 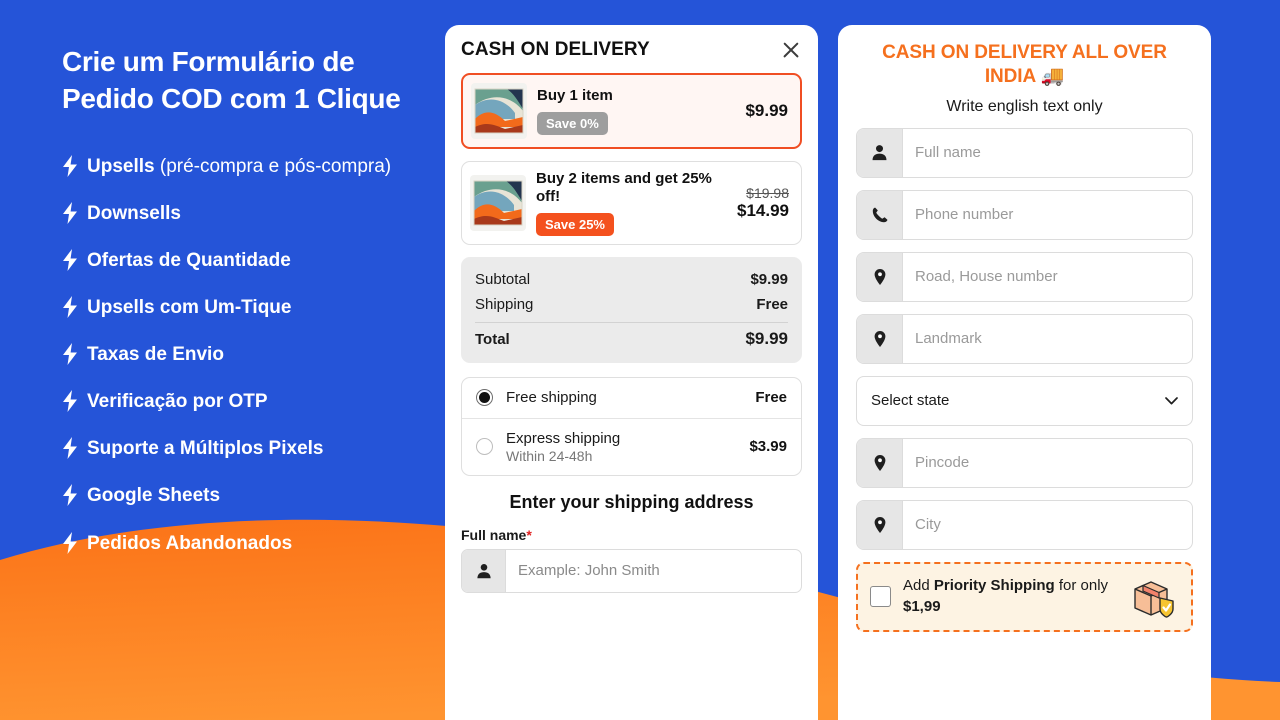 What do you see at coordinates (555, 49) in the screenshot?
I see `cart-title: CASH ON DELIVERY` at bounding box center [555, 49].